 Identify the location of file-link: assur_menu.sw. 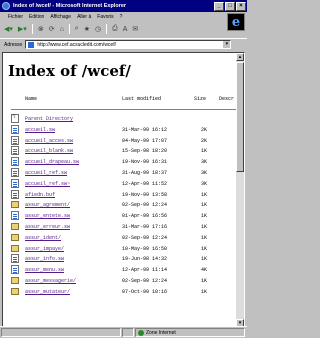
(44, 270).